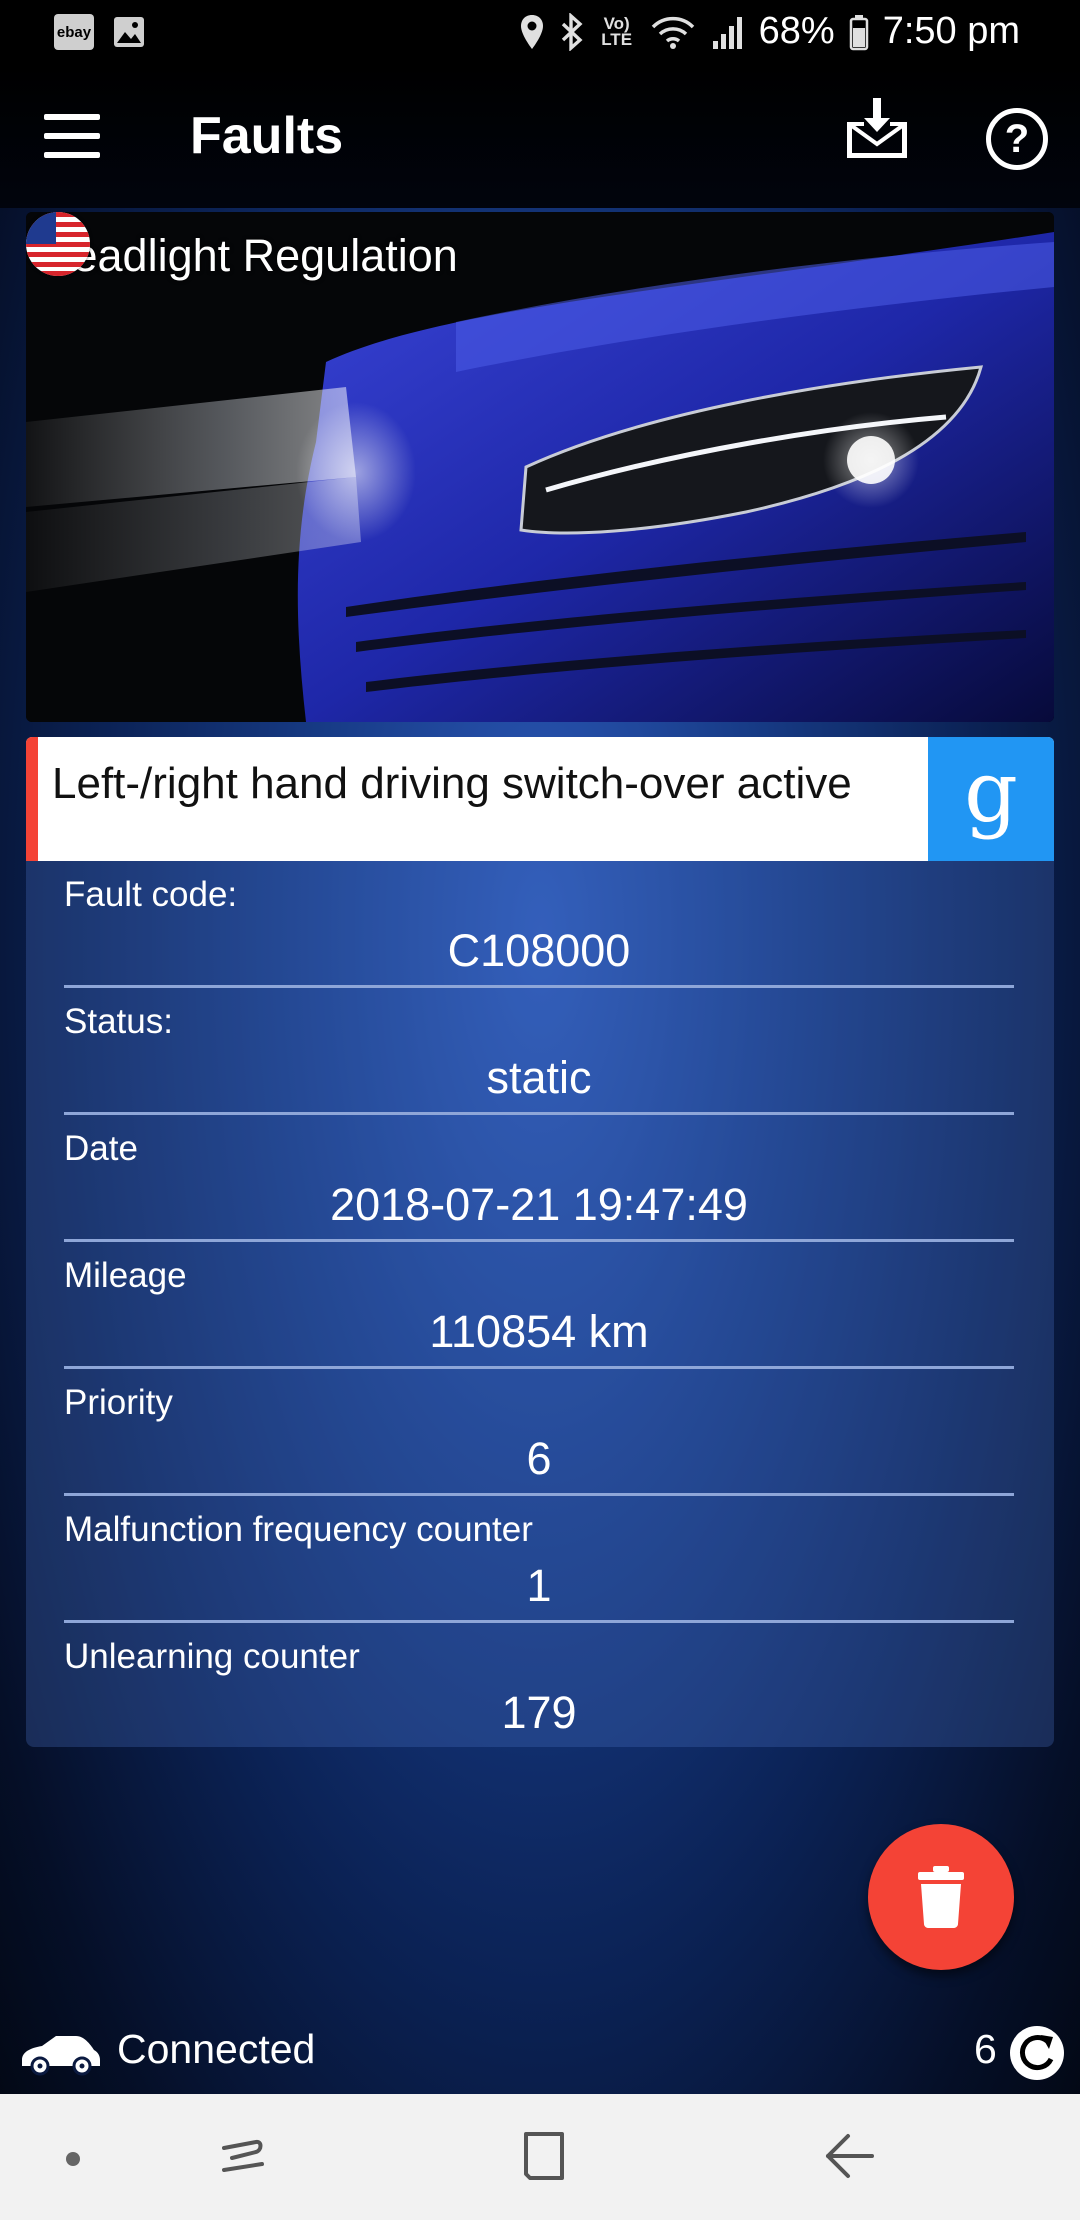  What do you see at coordinates (129, 32) in the screenshot?
I see `gallery-icon` at bounding box center [129, 32].